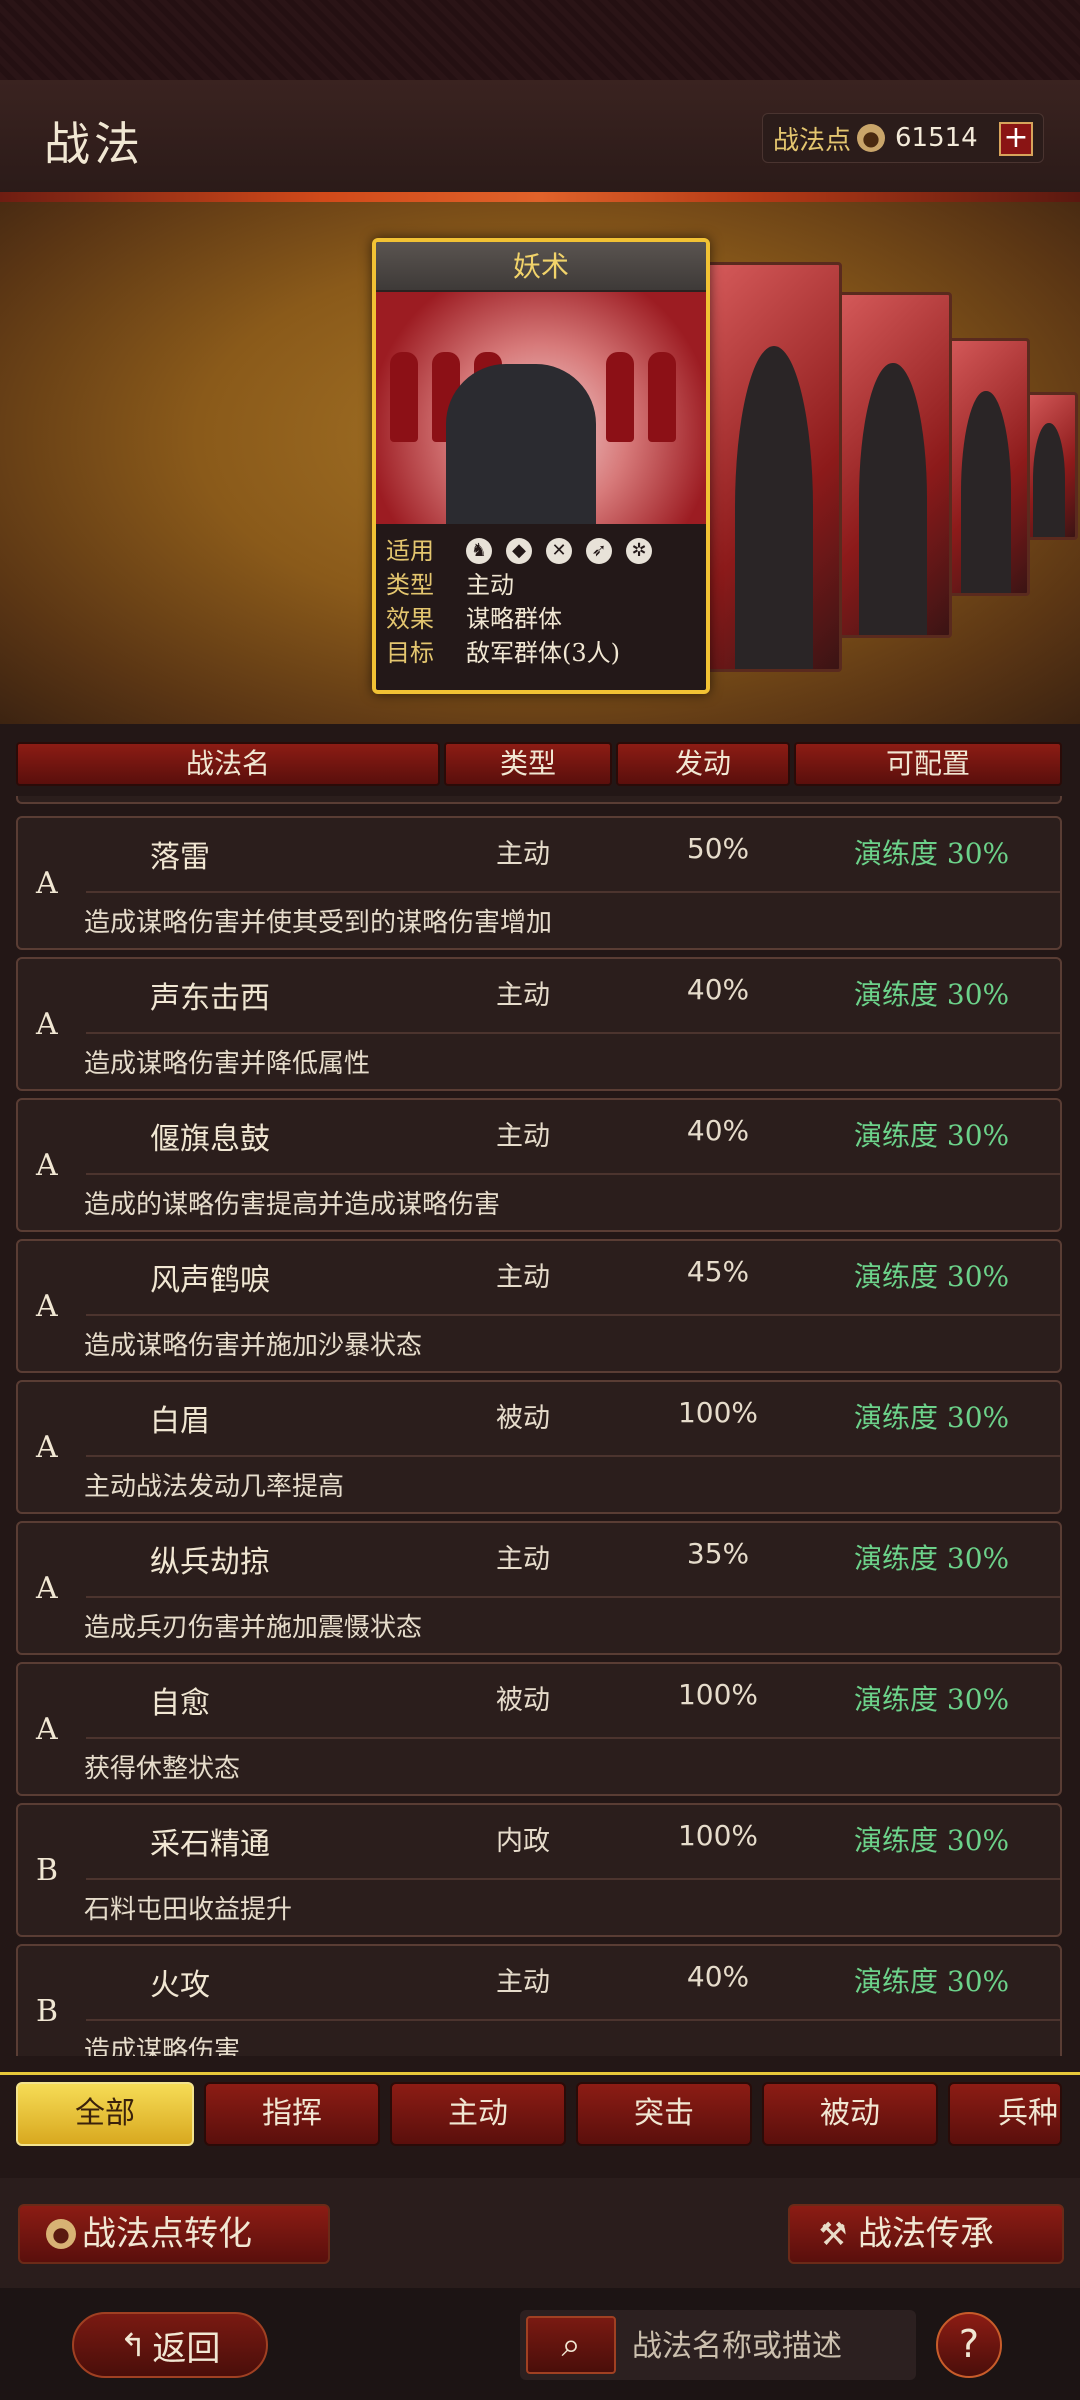 The height and width of the screenshot is (2400, 1080). Describe the element at coordinates (292, 2114) in the screenshot. I see `tab-command: 指挥` at that location.